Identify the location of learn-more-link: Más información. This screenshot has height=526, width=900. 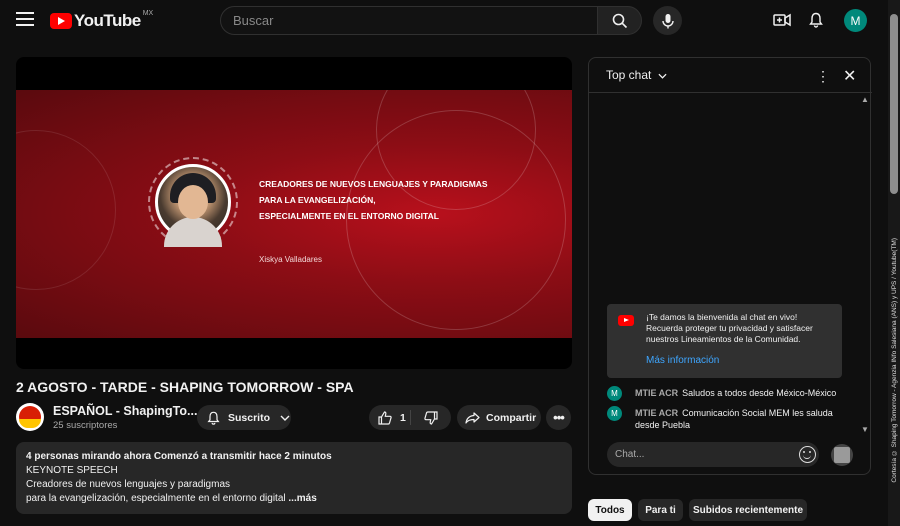
(682, 360).